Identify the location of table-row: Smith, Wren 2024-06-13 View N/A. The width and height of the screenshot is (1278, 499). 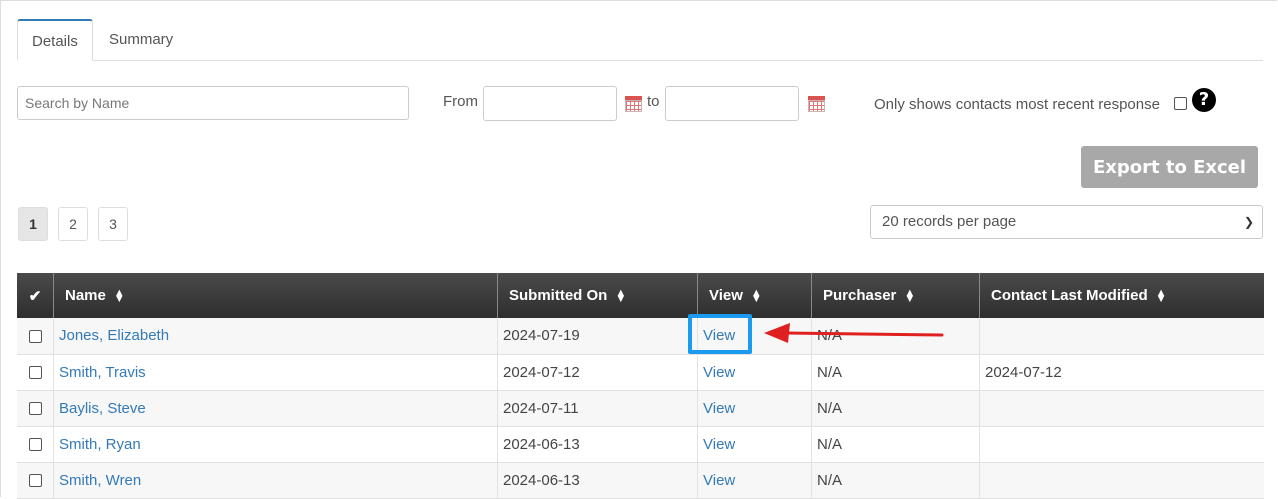
(640, 480).